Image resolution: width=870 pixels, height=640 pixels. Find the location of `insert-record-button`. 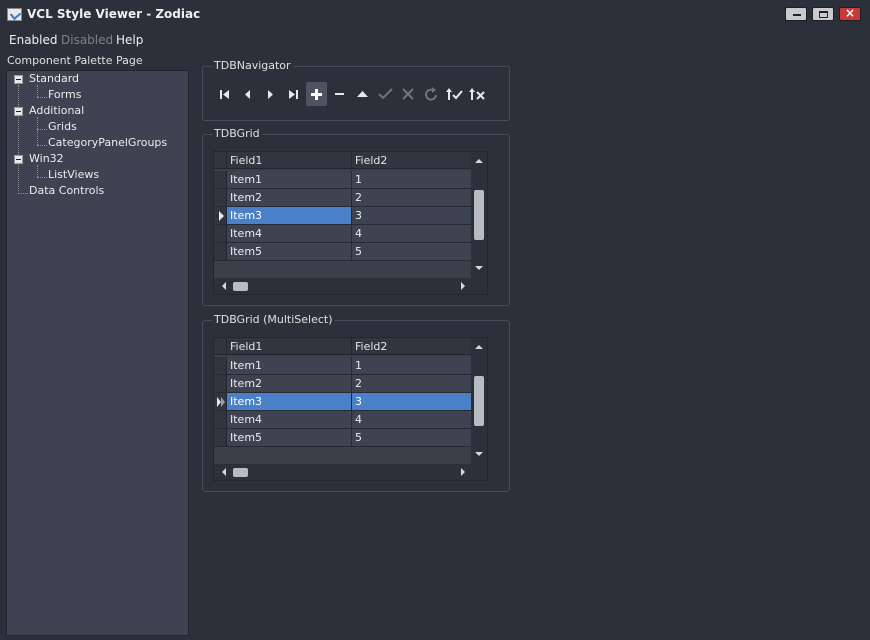

insert-record-button is located at coordinates (316, 94).